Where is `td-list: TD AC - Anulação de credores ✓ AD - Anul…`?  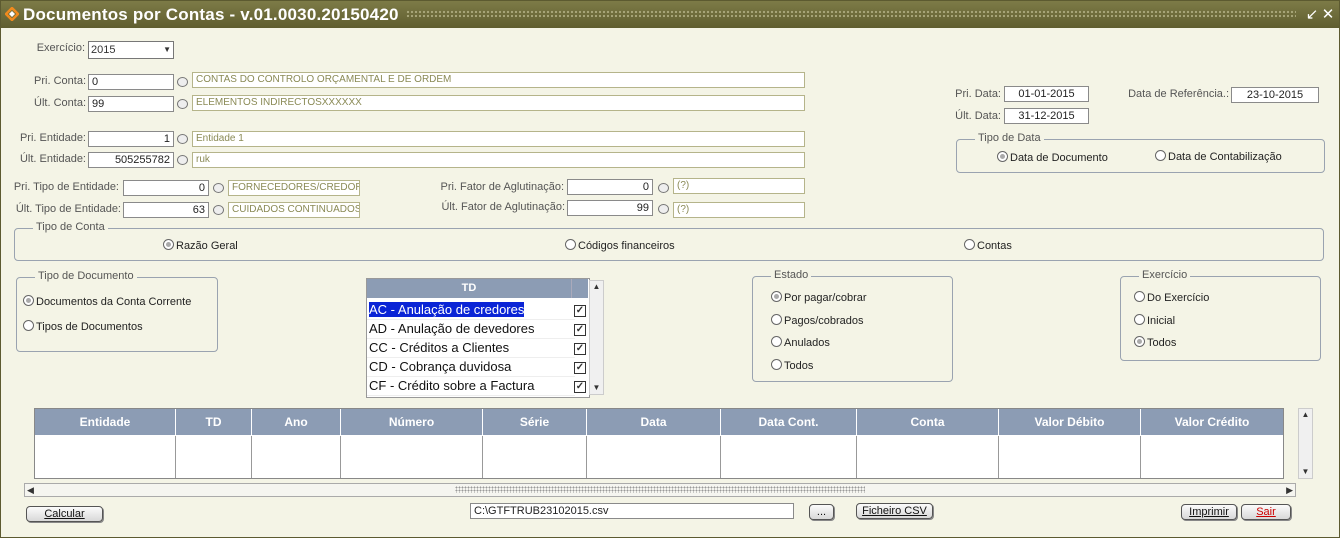
td-list: TD AC - Anulação de credores ✓ AD - Anul… is located at coordinates (478, 338).